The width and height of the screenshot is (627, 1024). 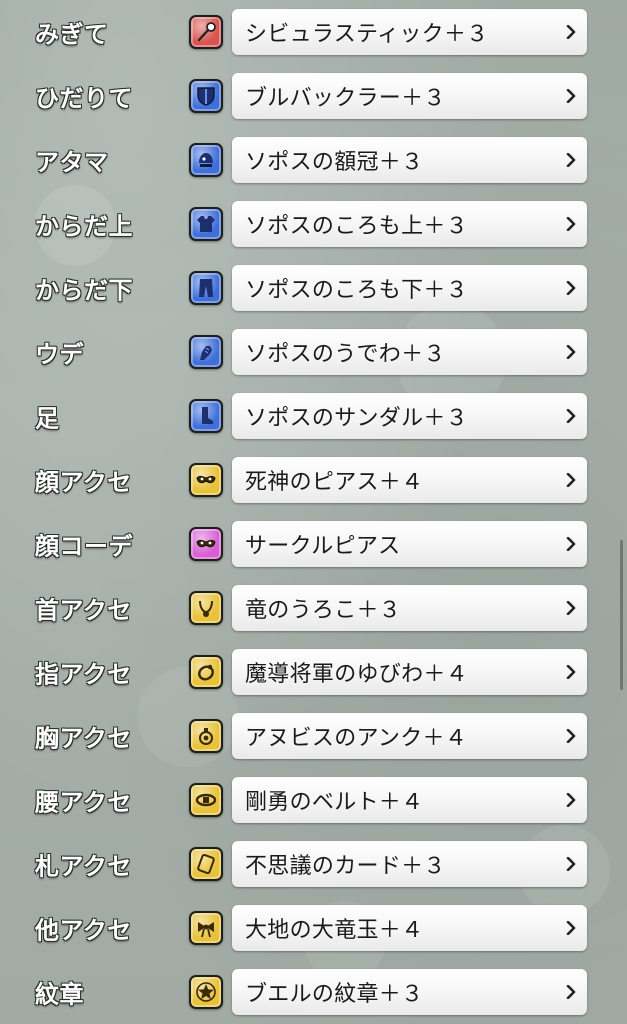 I want to click on equipment-item-button: ソポスのサンダル＋３, so click(x=409, y=416).